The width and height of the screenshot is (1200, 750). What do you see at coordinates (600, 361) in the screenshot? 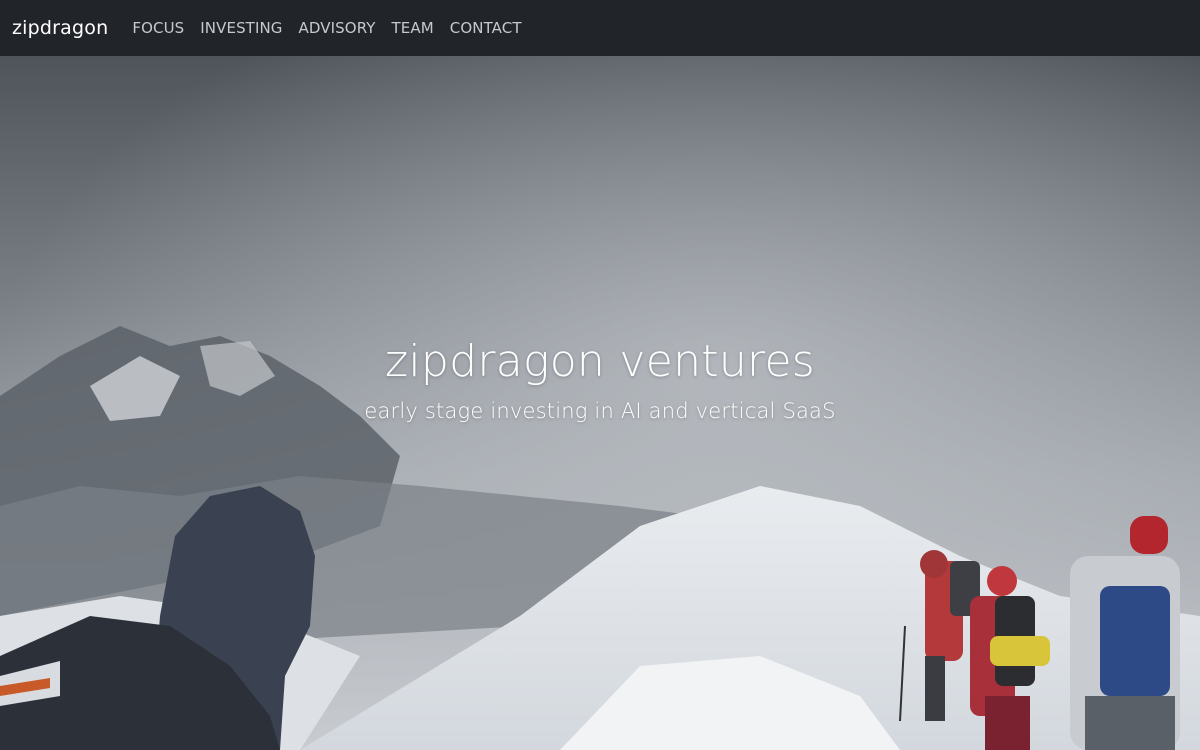
I see `hero-title: zipdragon ventures` at bounding box center [600, 361].